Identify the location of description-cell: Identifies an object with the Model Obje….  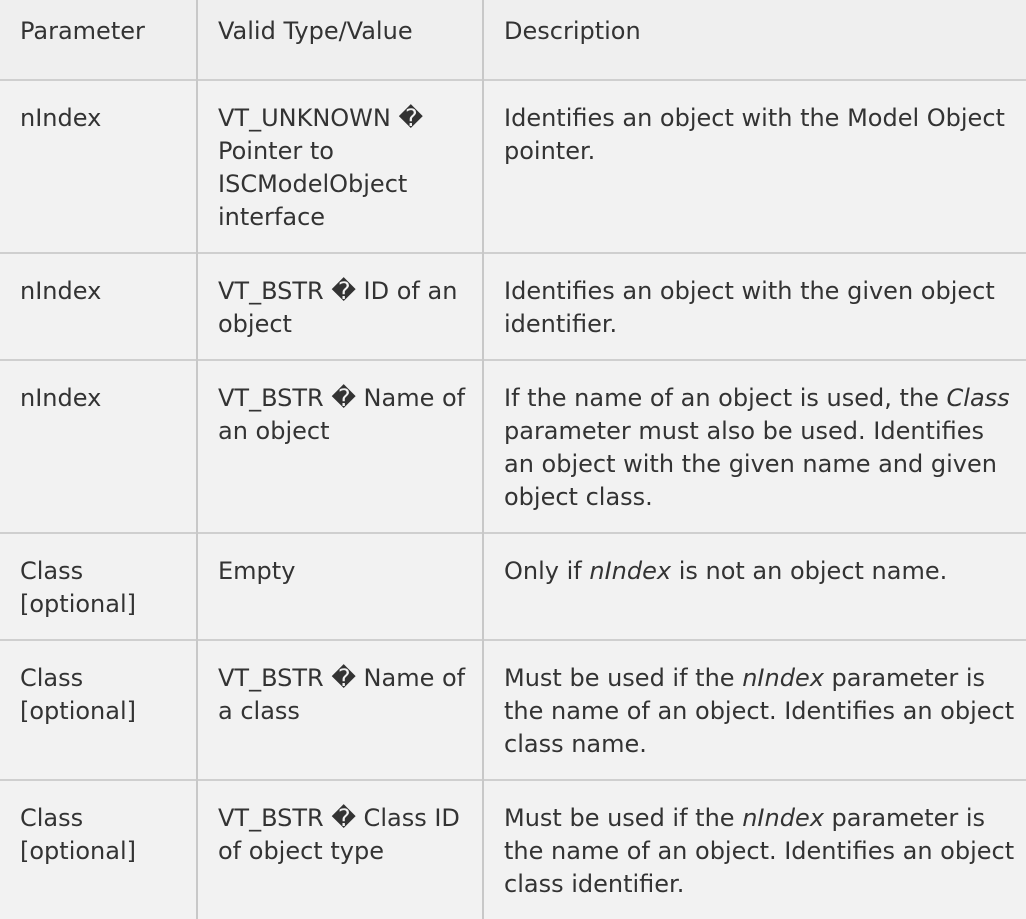
(754, 166).